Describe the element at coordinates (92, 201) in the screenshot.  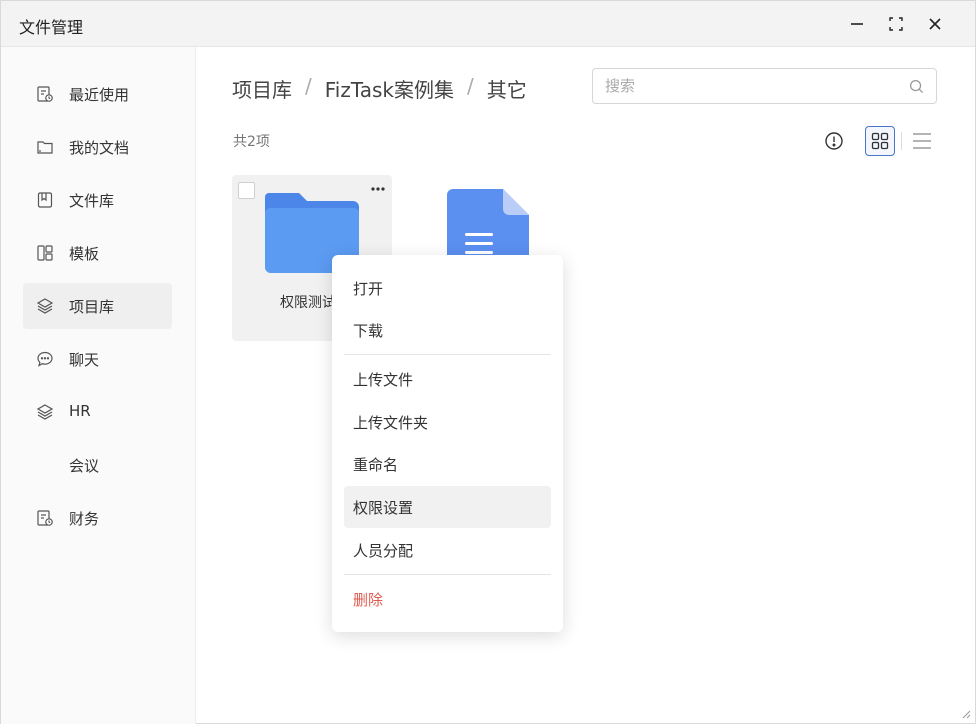
I see `sidebar-item-label: 文件库` at that location.